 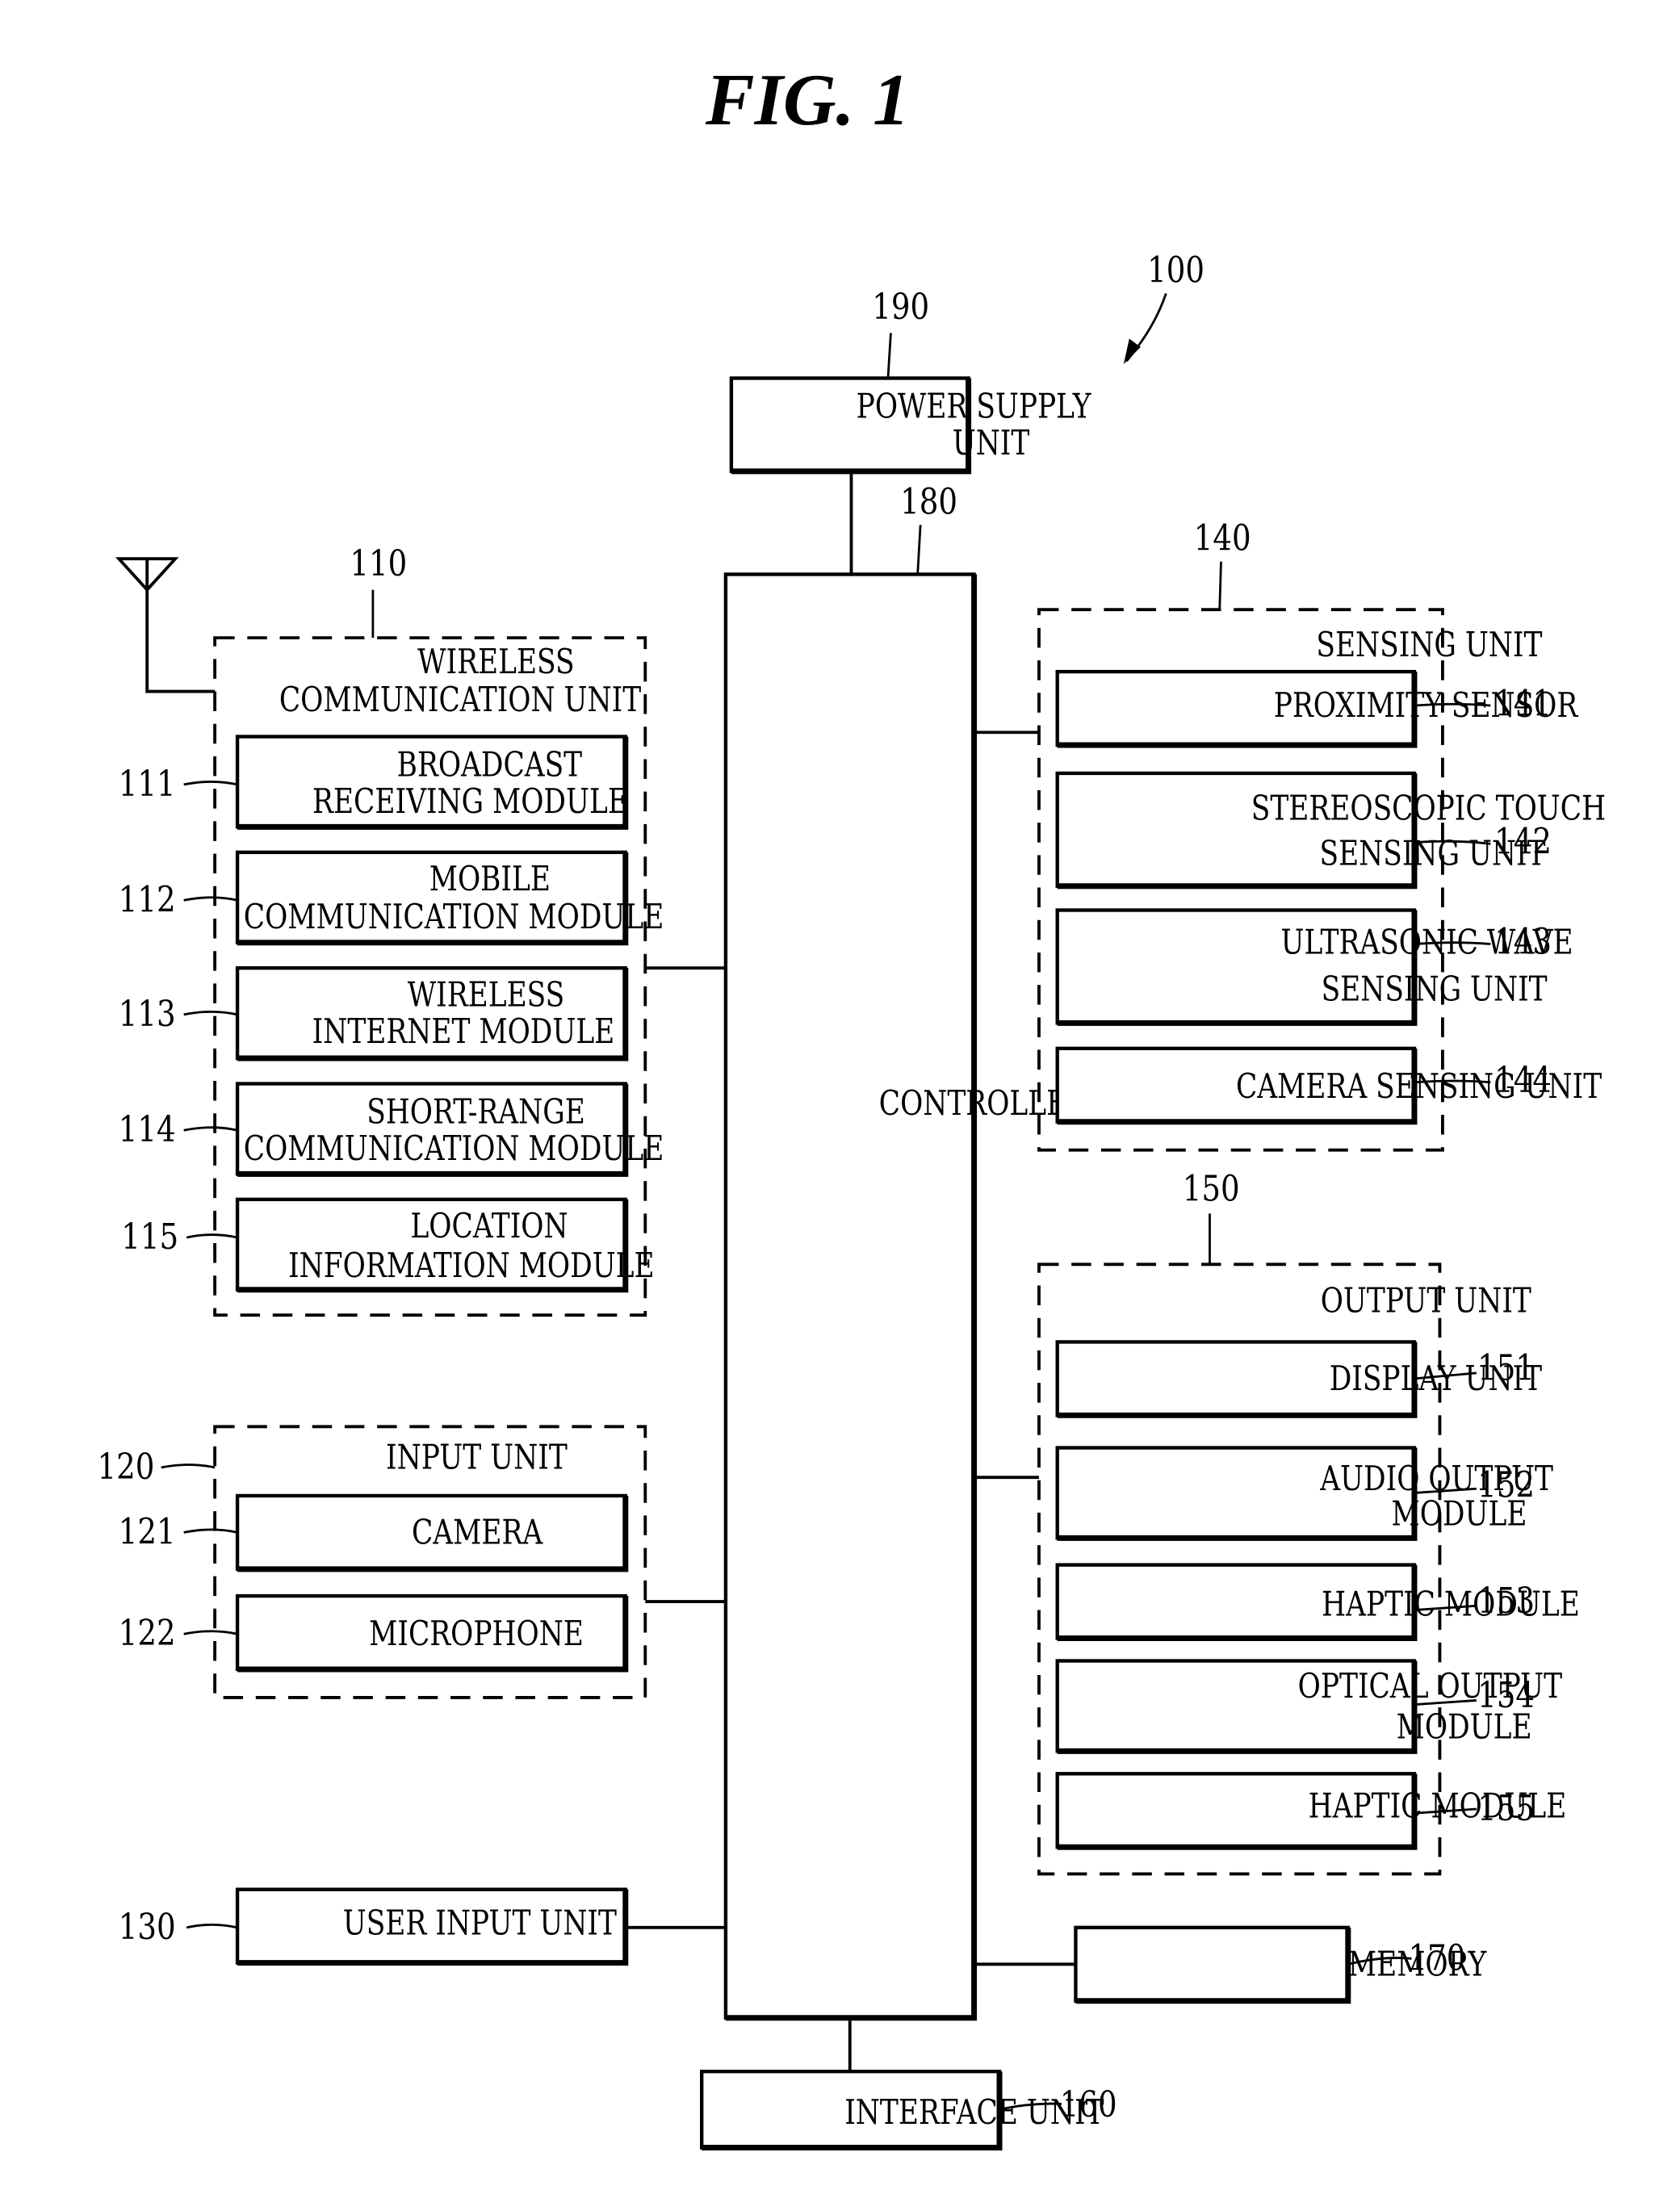 What do you see at coordinates (147, 1927) in the screenshot?
I see `ref-user-input: 130` at bounding box center [147, 1927].